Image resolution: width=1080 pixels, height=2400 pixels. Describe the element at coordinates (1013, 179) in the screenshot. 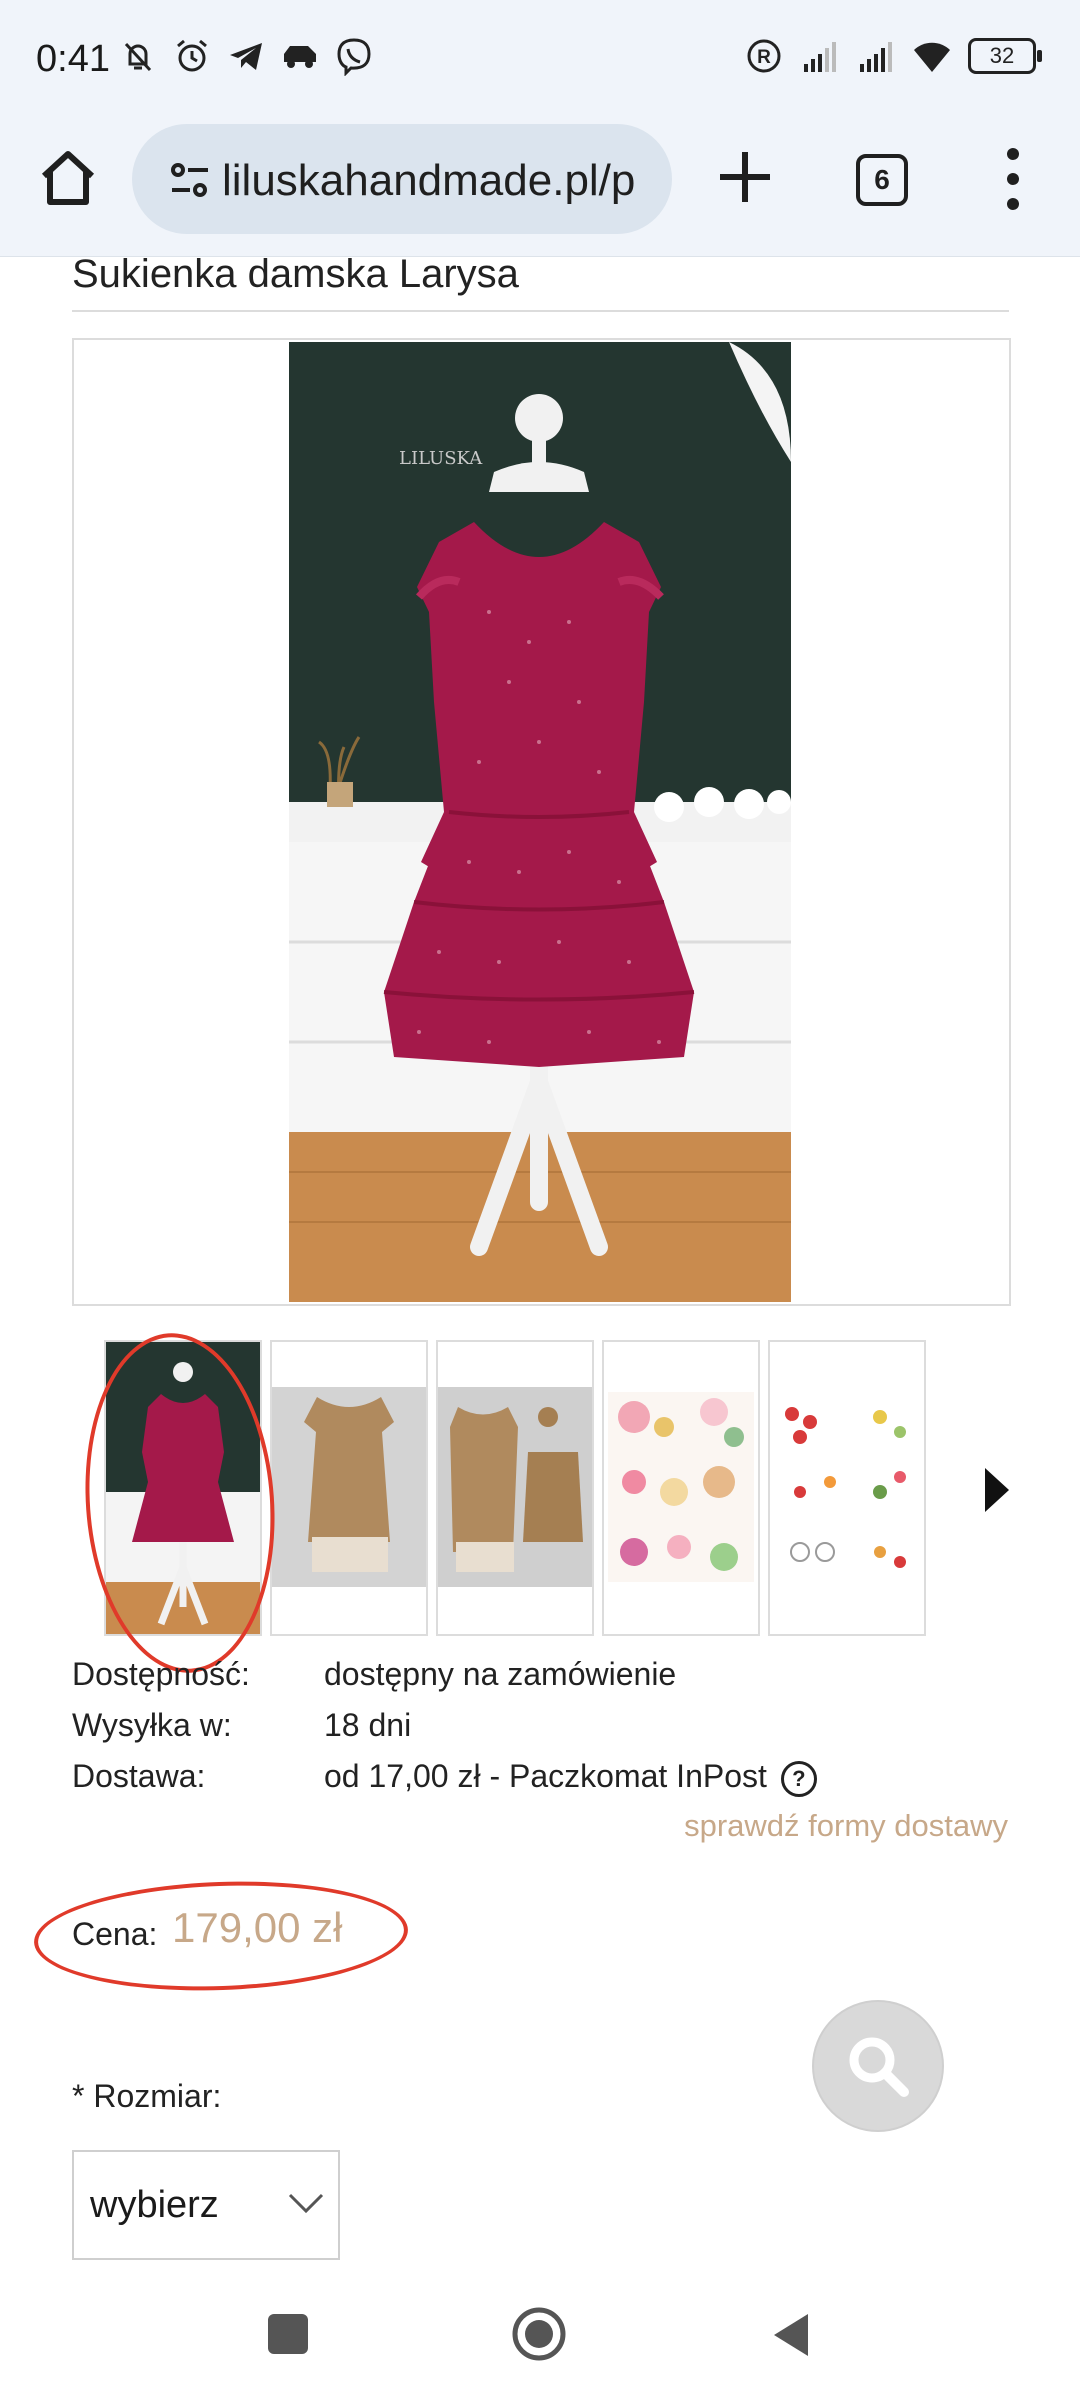

I see `more-options-icon` at that location.